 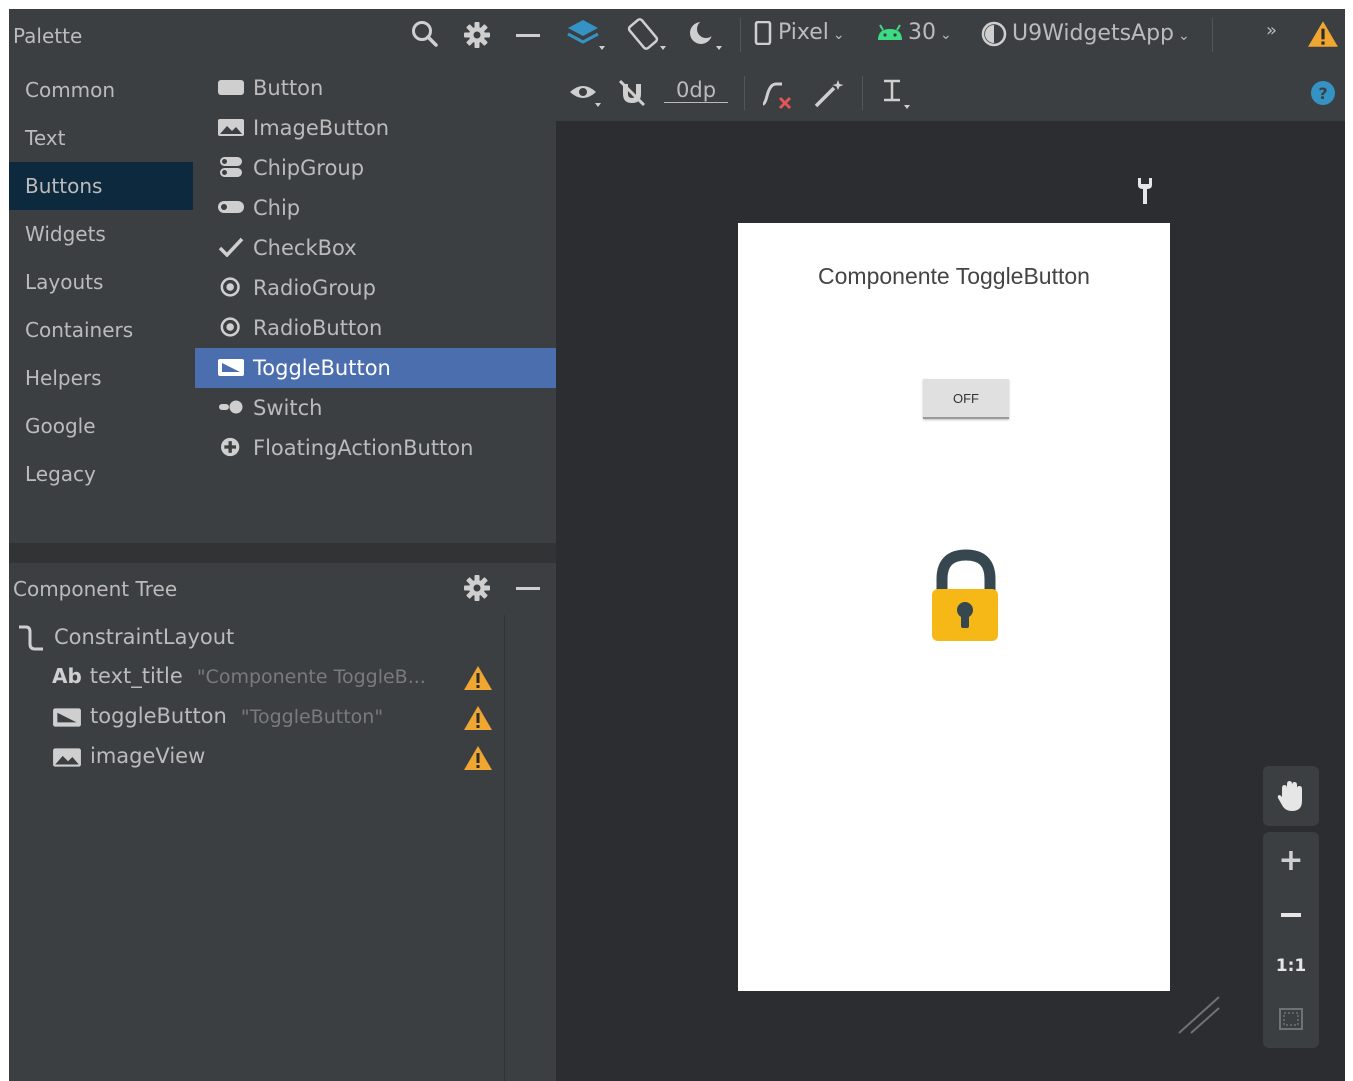 I want to click on widget-item-radiobutton: RadioButton, so click(x=375, y=328).